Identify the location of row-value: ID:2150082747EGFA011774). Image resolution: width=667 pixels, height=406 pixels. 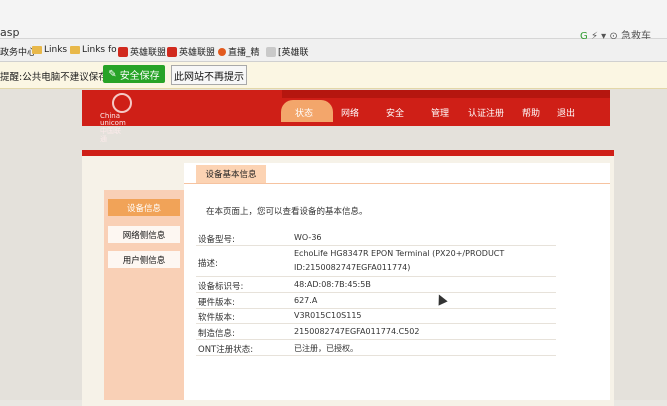
(352, 267).